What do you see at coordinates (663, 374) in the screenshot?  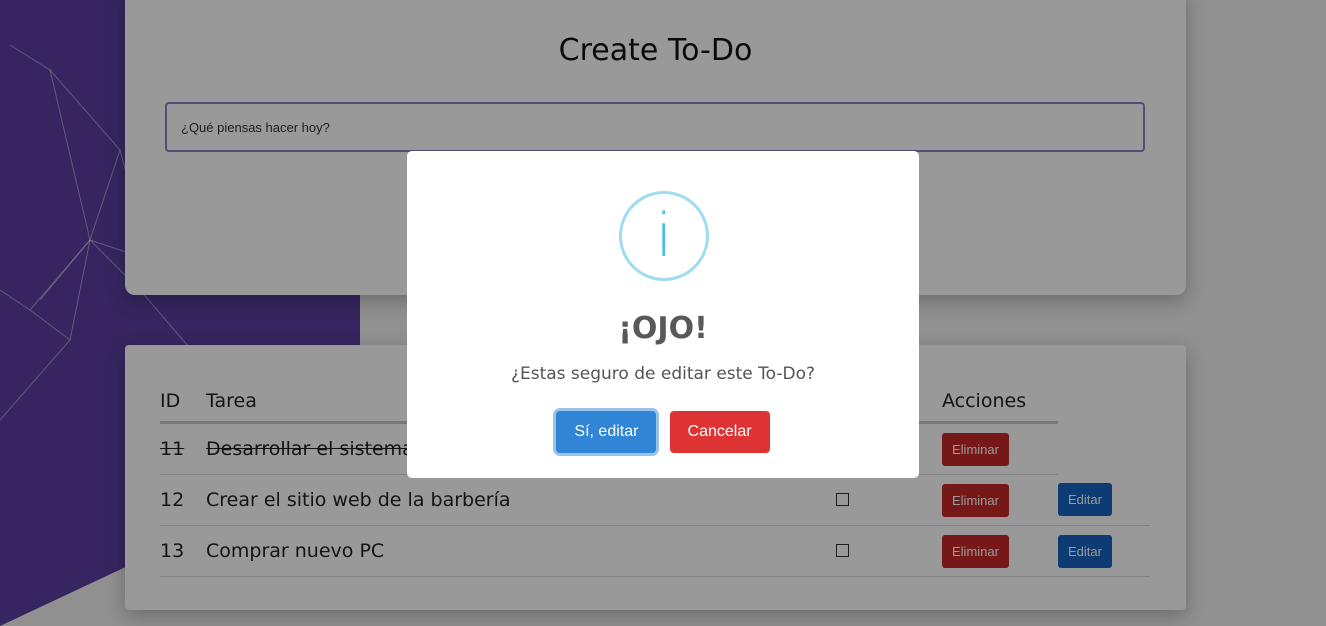 I see `dialog-message: ¿Estas seguro de editar este To-Do?` at bounding box center [663, 374].